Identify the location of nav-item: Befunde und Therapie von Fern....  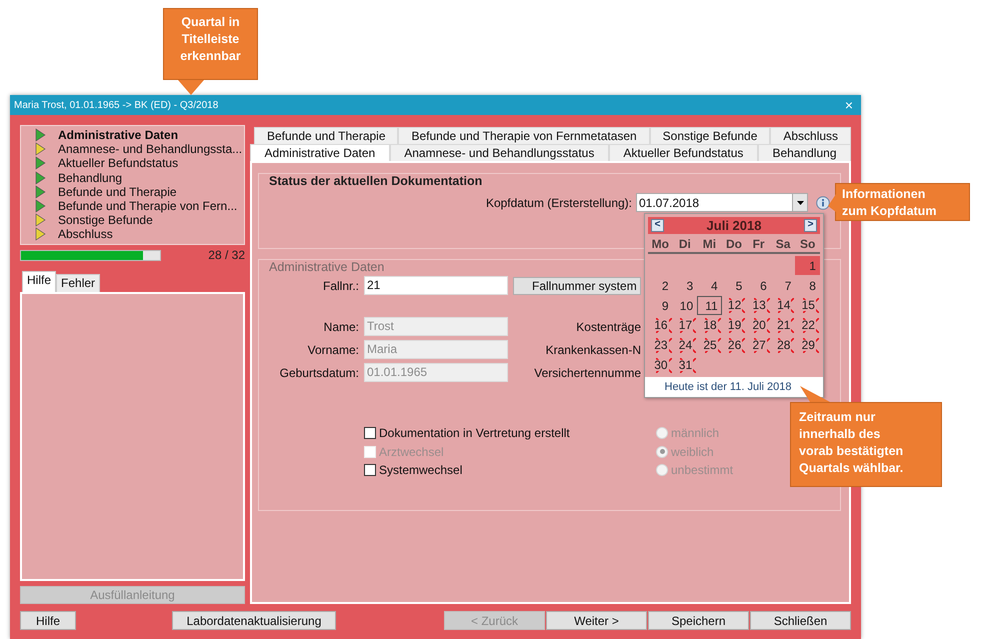
(139, 206).